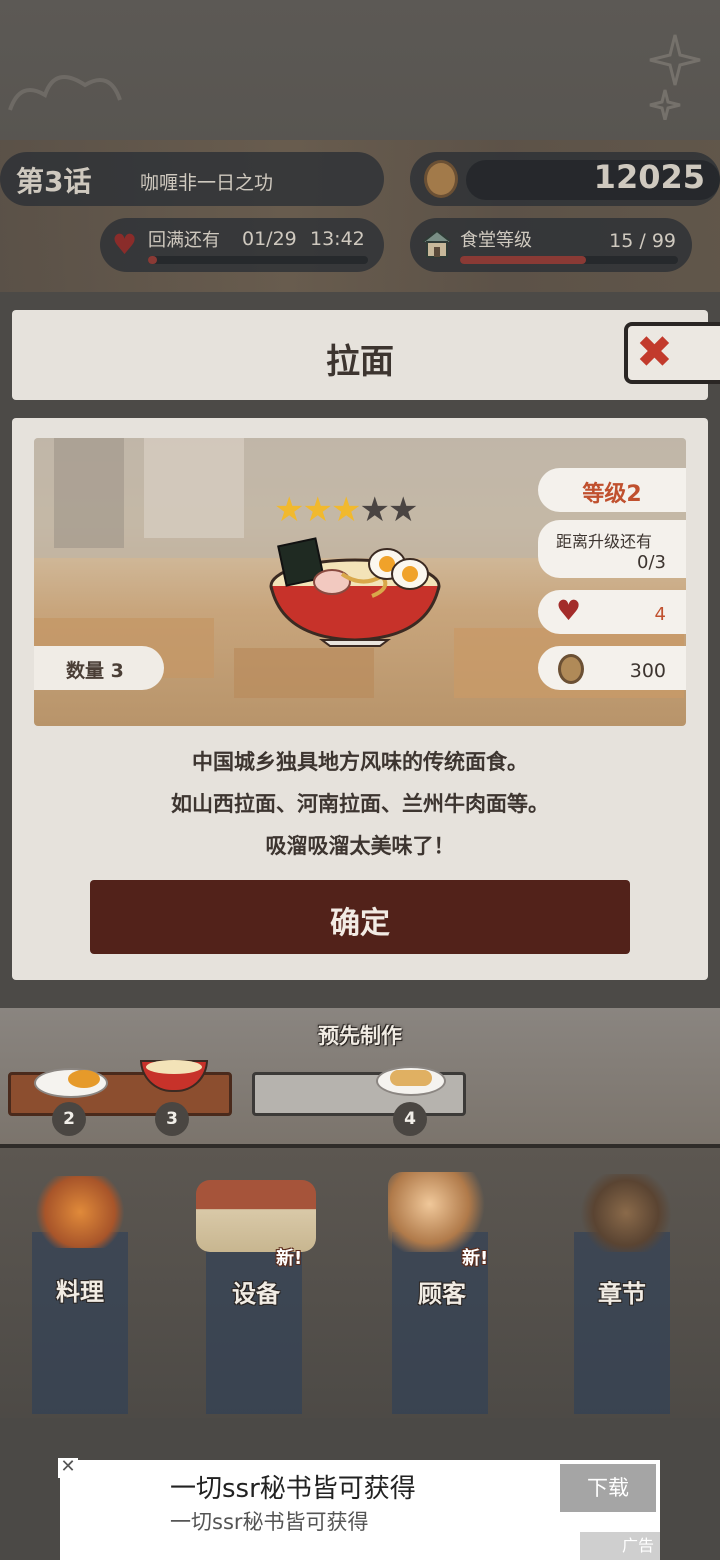 The image size is (720, 1560). I want to click on ad-tag: 广告, so click(620, 1546).